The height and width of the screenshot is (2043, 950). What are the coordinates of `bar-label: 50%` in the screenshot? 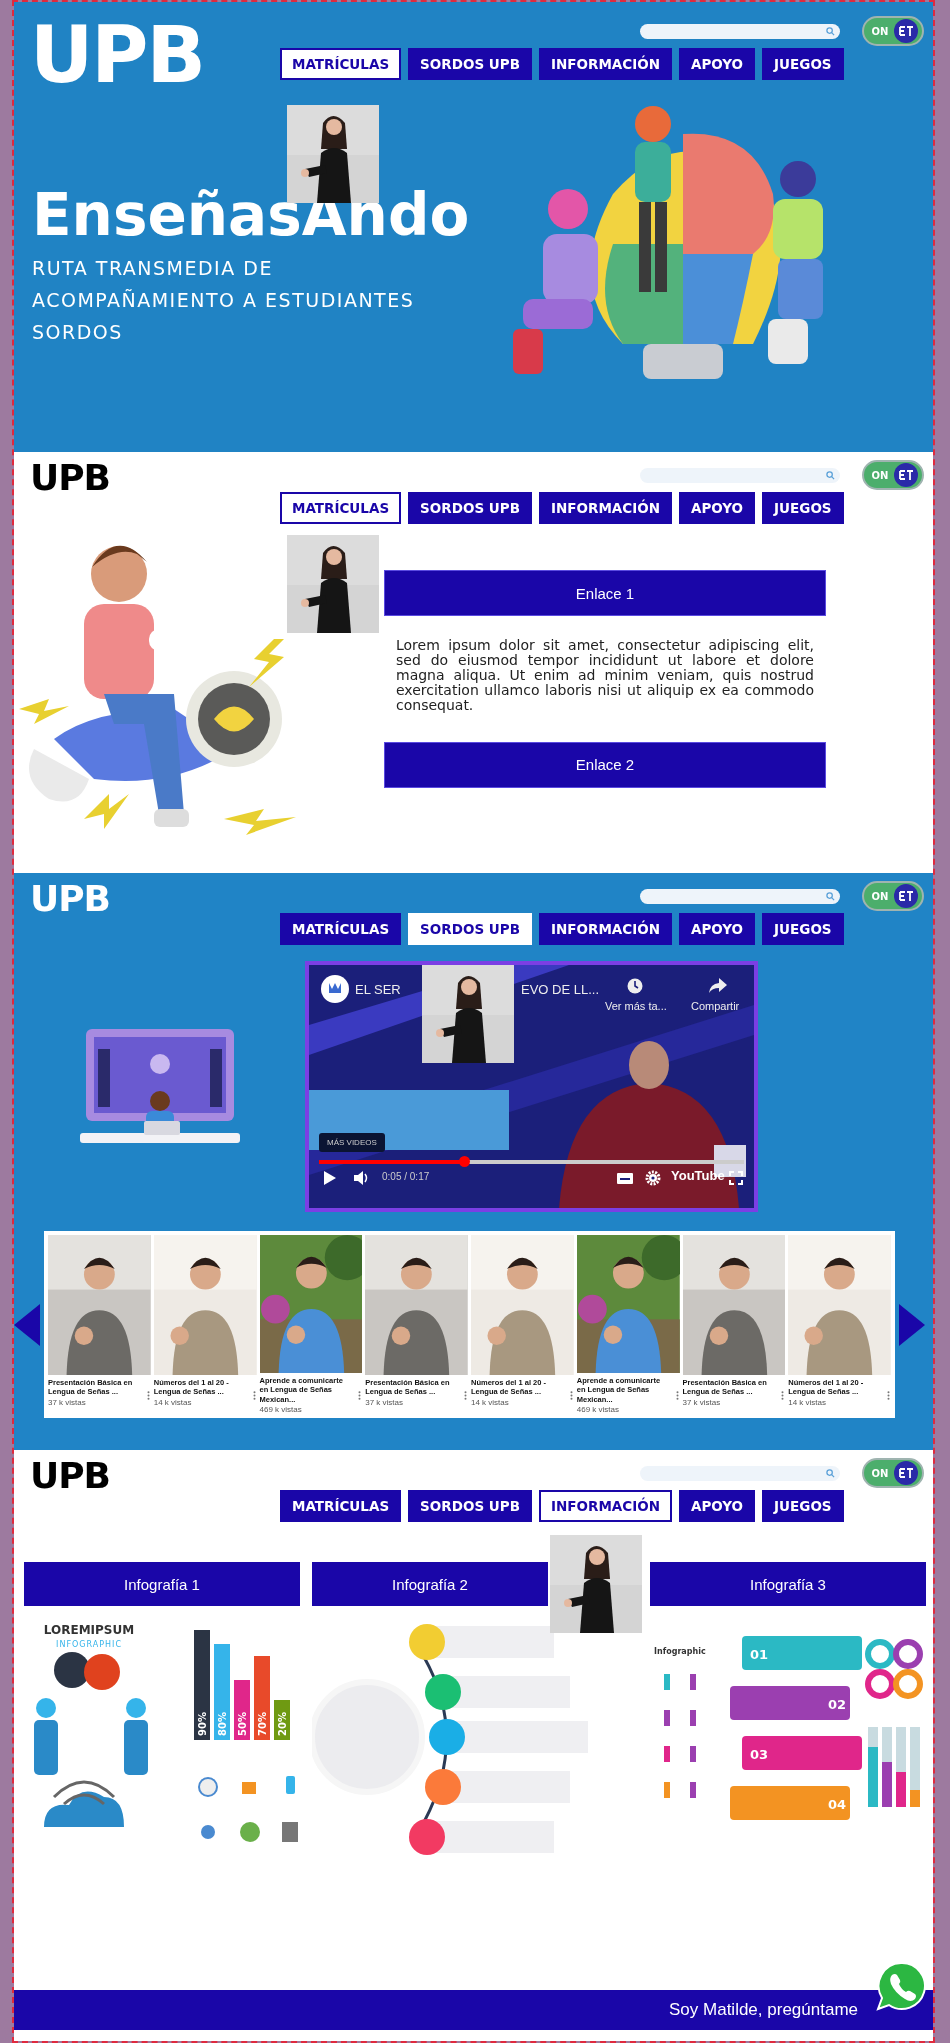 It's located at (242, 1724).